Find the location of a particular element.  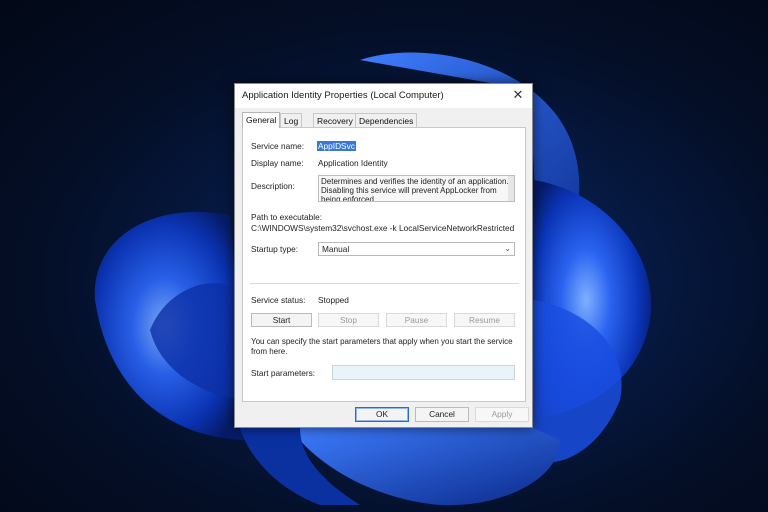

tab-general: General is located at coordinates (261, 120).